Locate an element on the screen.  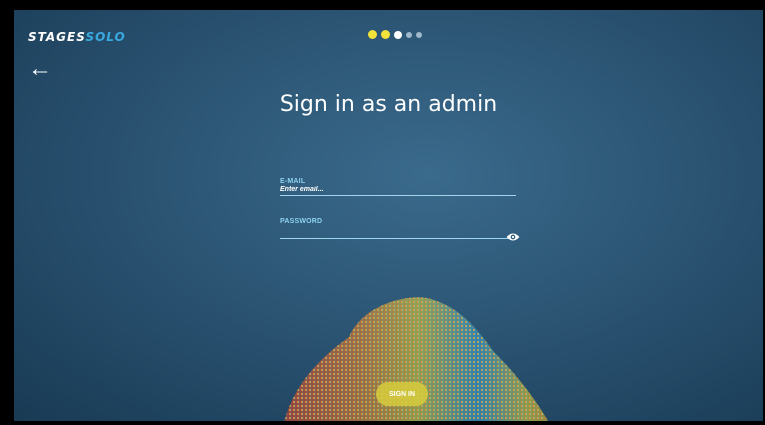
page-title: Sign in as an admin is located at coordinates (388, 104).